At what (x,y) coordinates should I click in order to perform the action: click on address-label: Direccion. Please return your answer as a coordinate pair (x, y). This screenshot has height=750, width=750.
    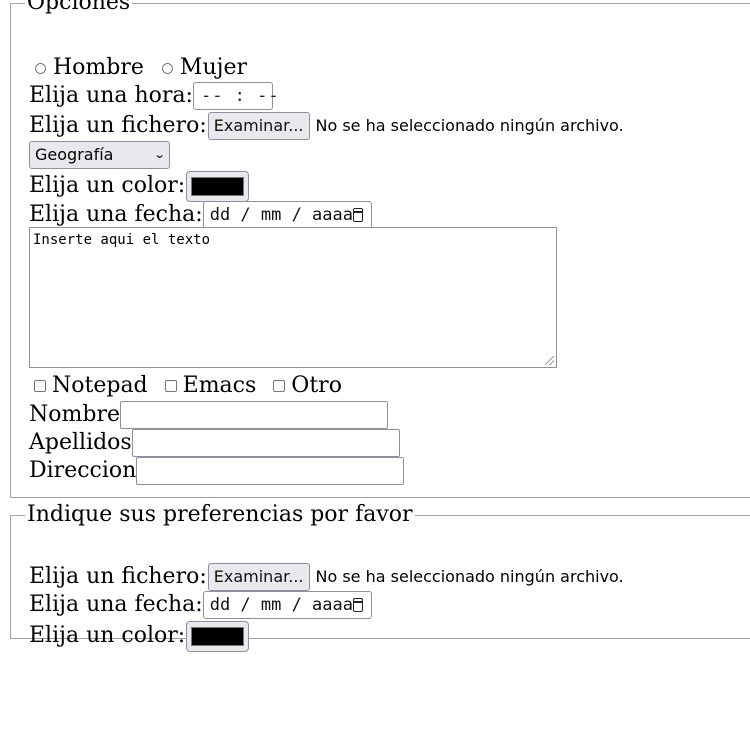
    Looking at the image, I should click on (83, 470).